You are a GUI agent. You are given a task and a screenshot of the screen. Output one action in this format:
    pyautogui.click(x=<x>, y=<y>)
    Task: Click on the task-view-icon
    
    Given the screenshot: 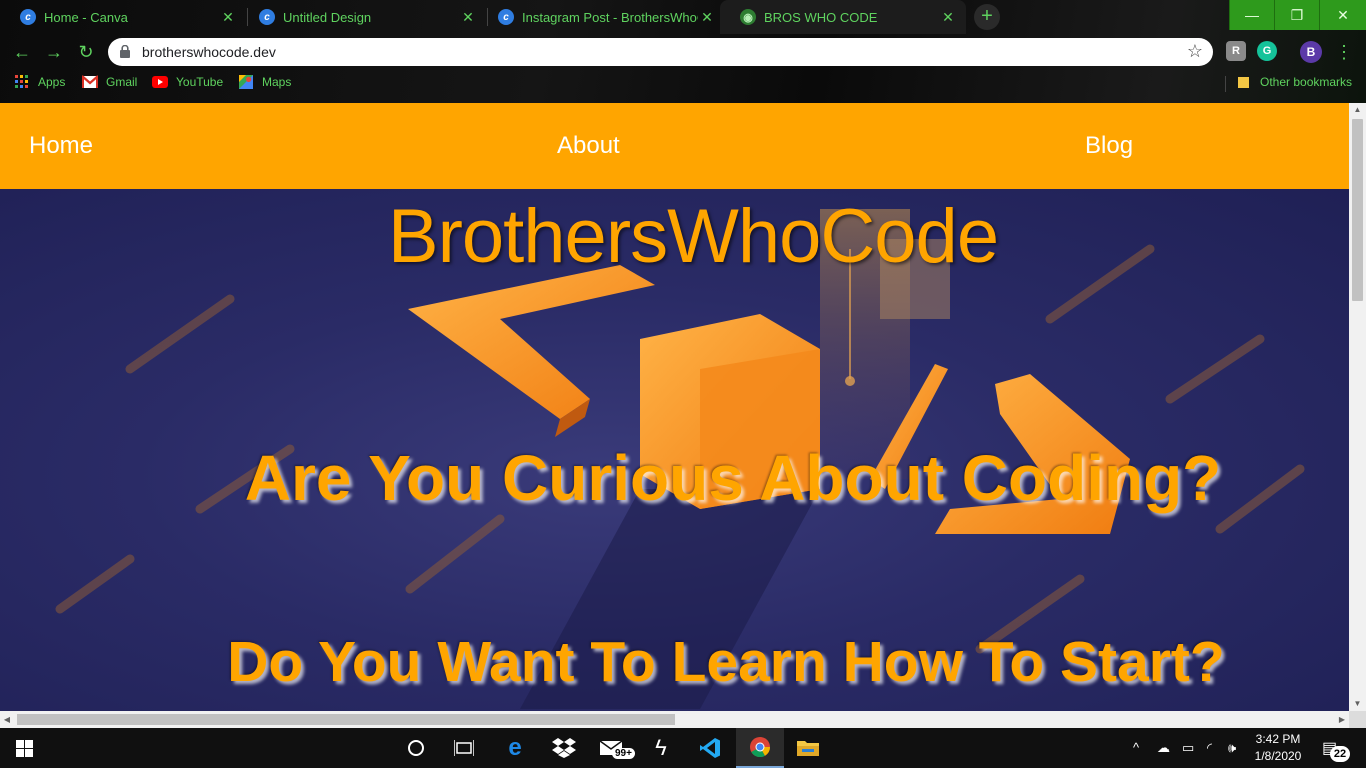 What is the action you would take?
    pyautogui.click(x=464, y=748)
    